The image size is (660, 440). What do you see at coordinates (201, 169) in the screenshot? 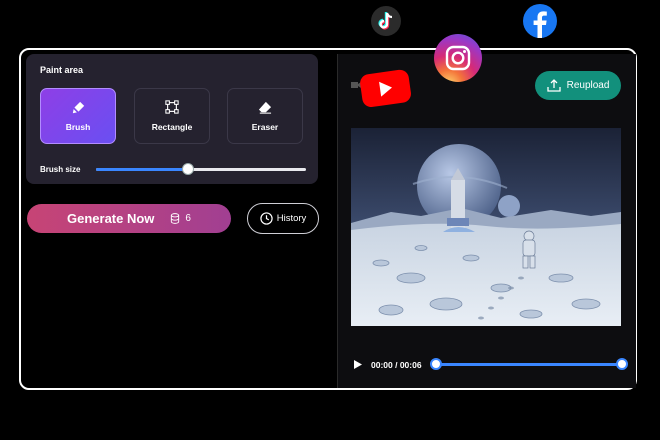
I see `brush-size-slider` at bounding box center [201, 169].